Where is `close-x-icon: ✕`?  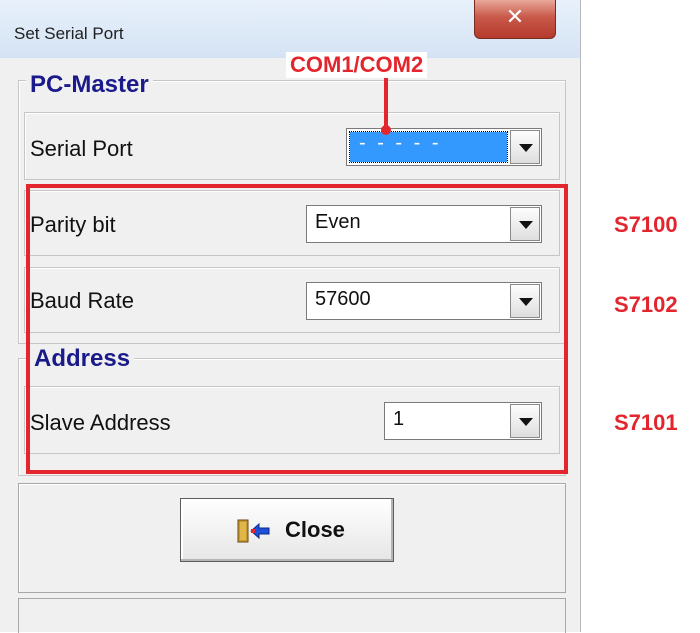 close-x-icon: ✕ is located at coordinates (515, 17).